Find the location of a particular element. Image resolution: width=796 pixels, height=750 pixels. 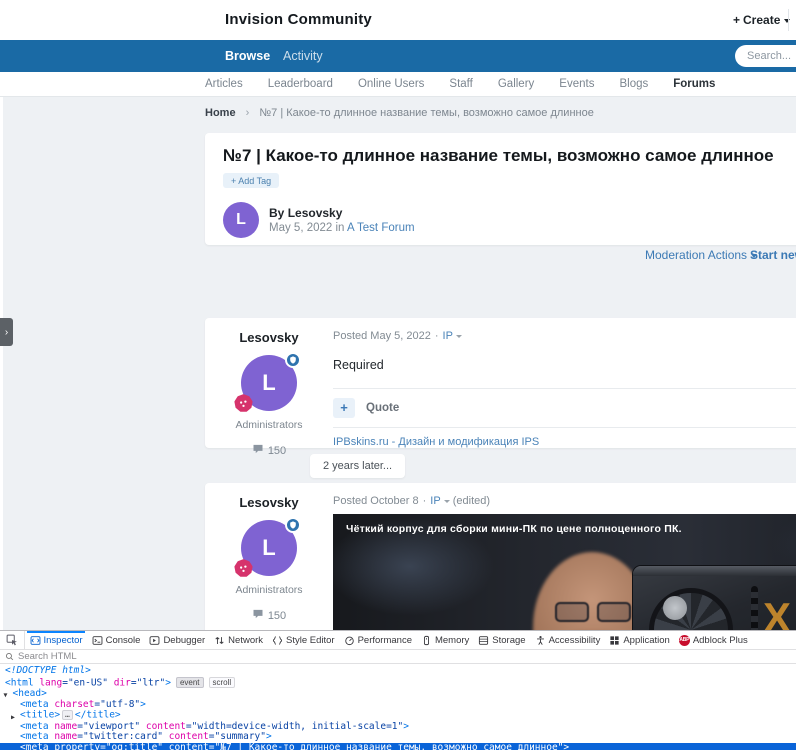

react-plus-button: + is located at coordinates (344, 408).